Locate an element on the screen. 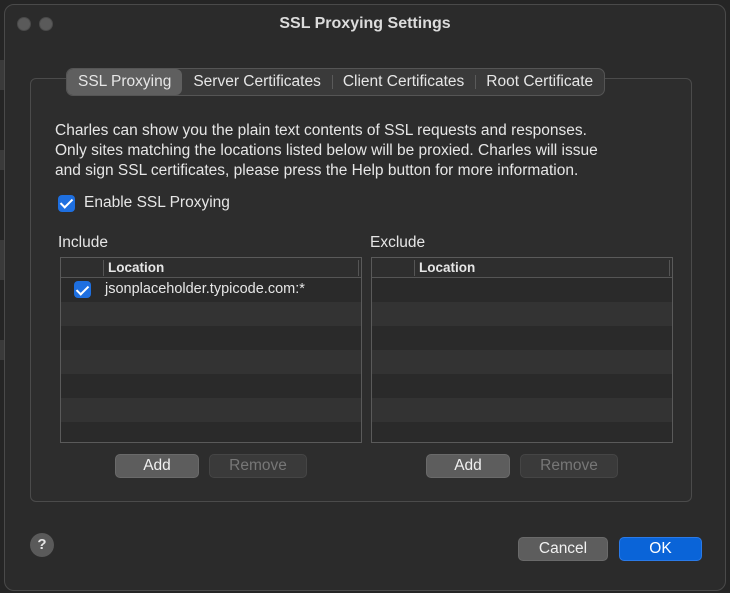 The width and height of the screenshot is (730, 593). exclude-list: Location is located at coordinates (522, 350).